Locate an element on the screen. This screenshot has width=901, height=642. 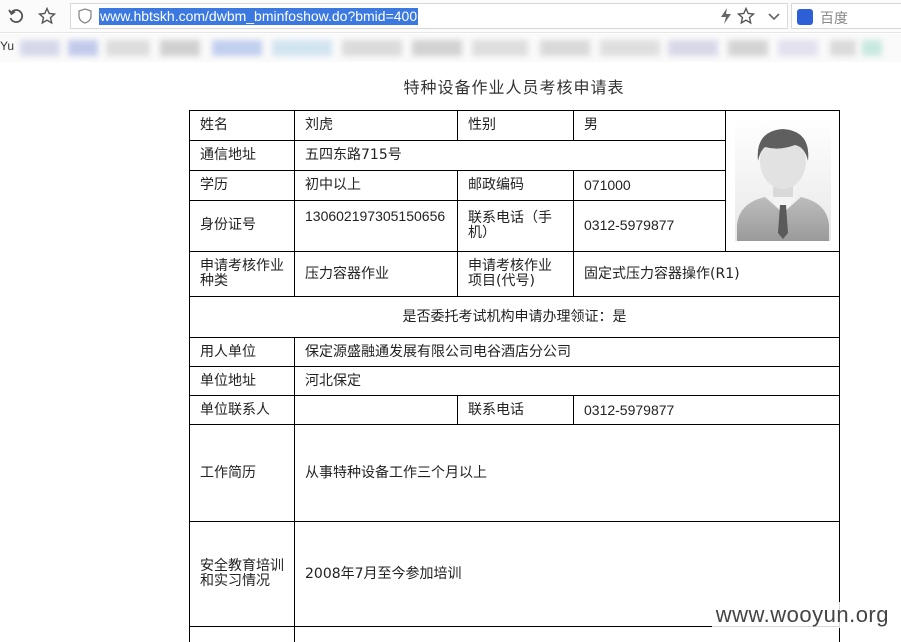
contact-phone-label: 联系电话 is located at coordinates (515, 410).